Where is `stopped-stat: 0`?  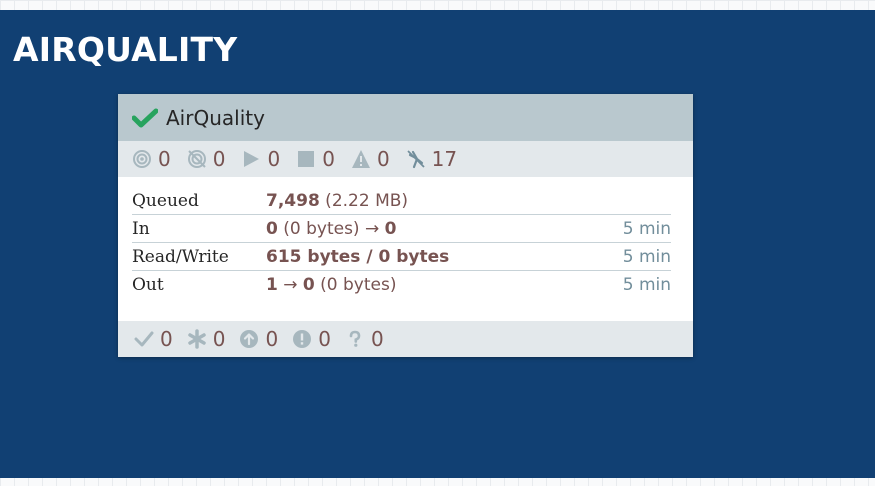 stopped-stat: 0 is located at coordinates (315, 159).